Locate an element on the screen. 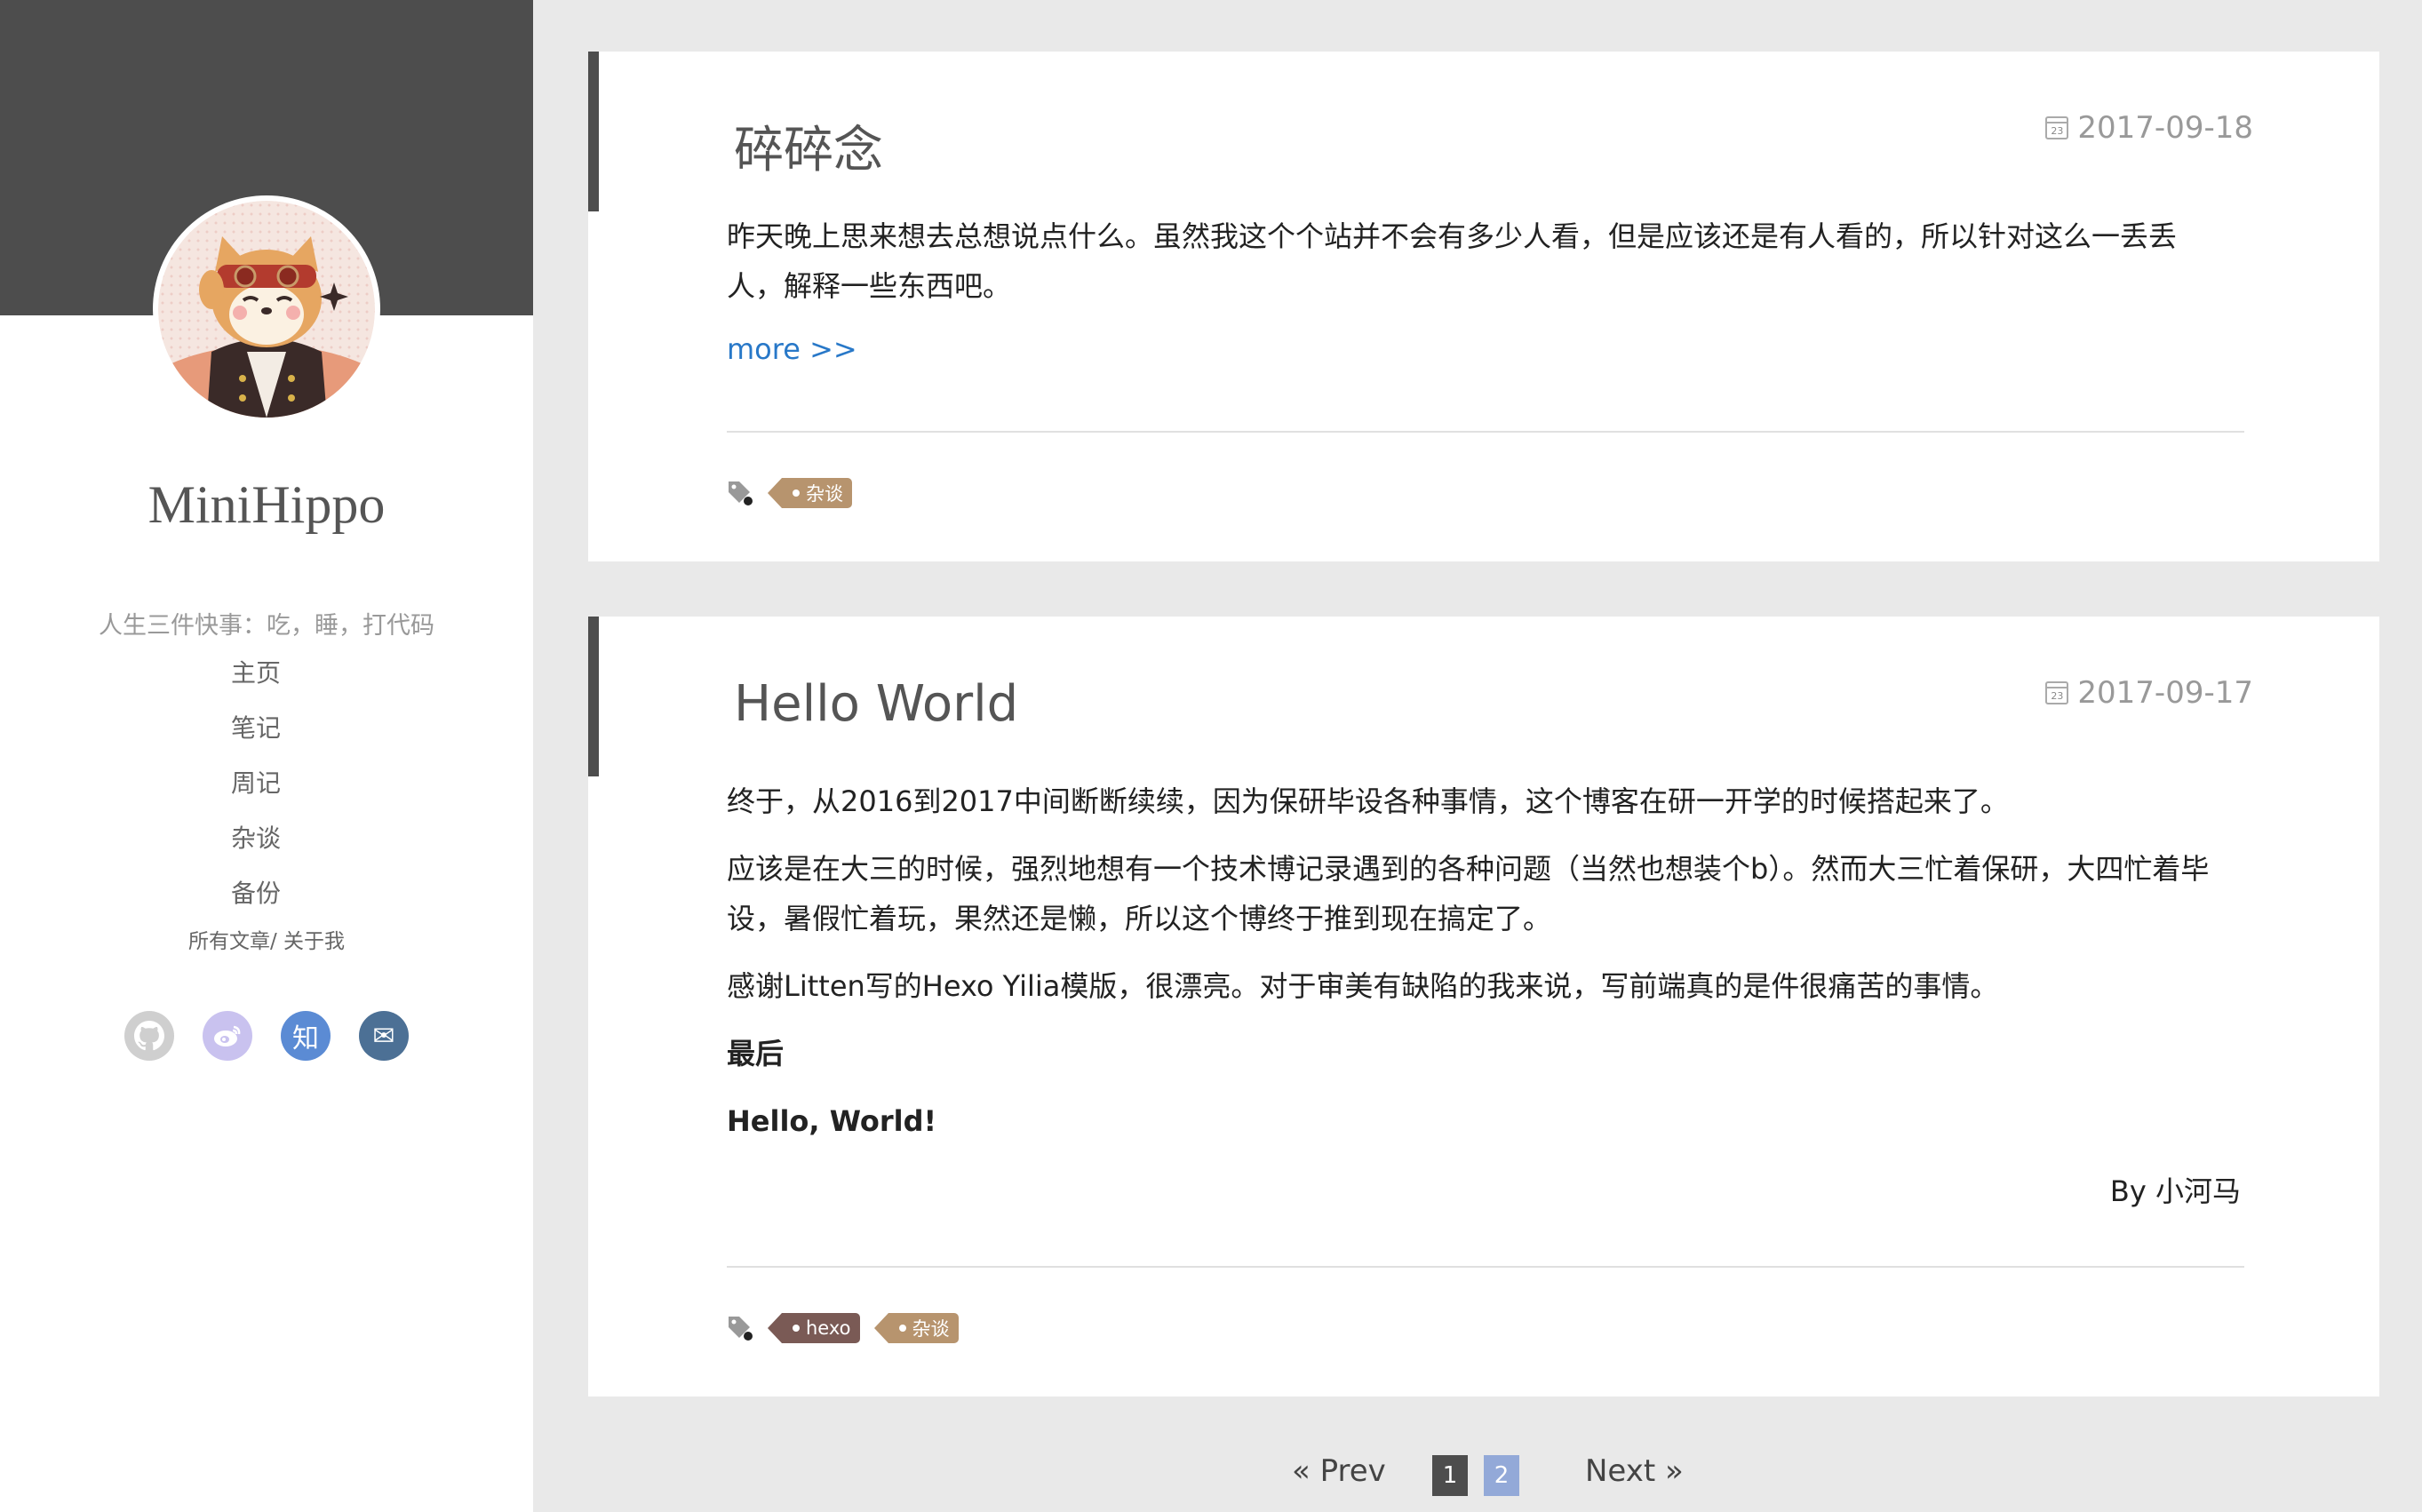 This screenshot has height=1512, width=2422. post-date: 23 2017-09-17 is located at coordinates (2149, 693).